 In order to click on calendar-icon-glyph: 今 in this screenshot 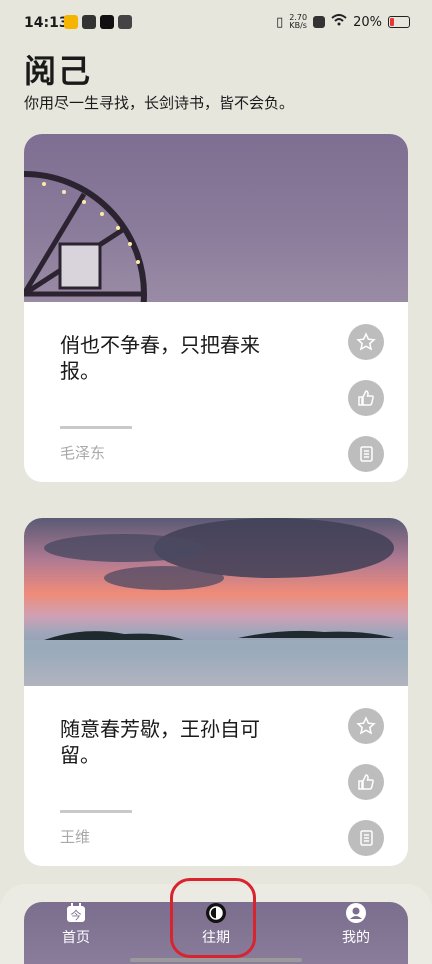, I will do `click(76, 915)`.